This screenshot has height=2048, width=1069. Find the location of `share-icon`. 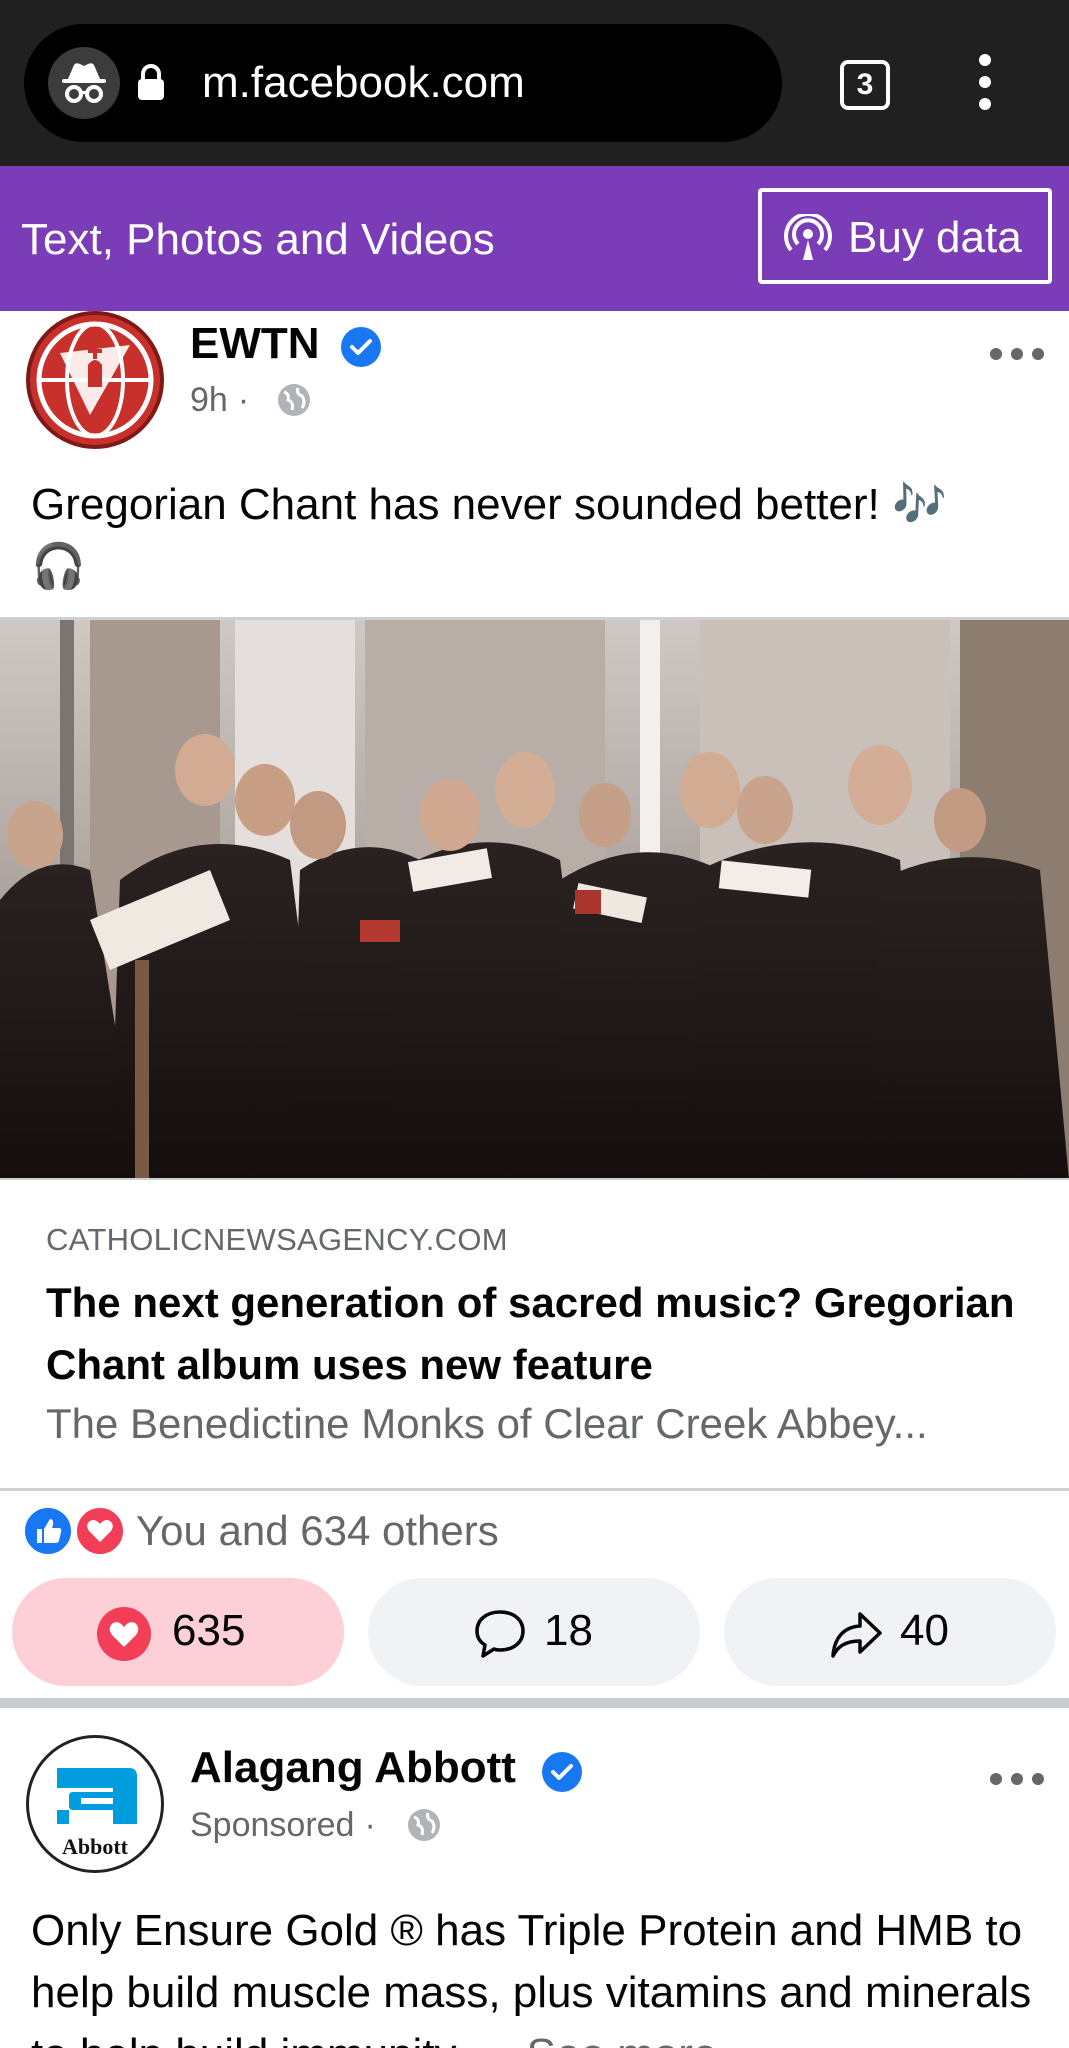

share-icon is located at coordinates (856, 1635).